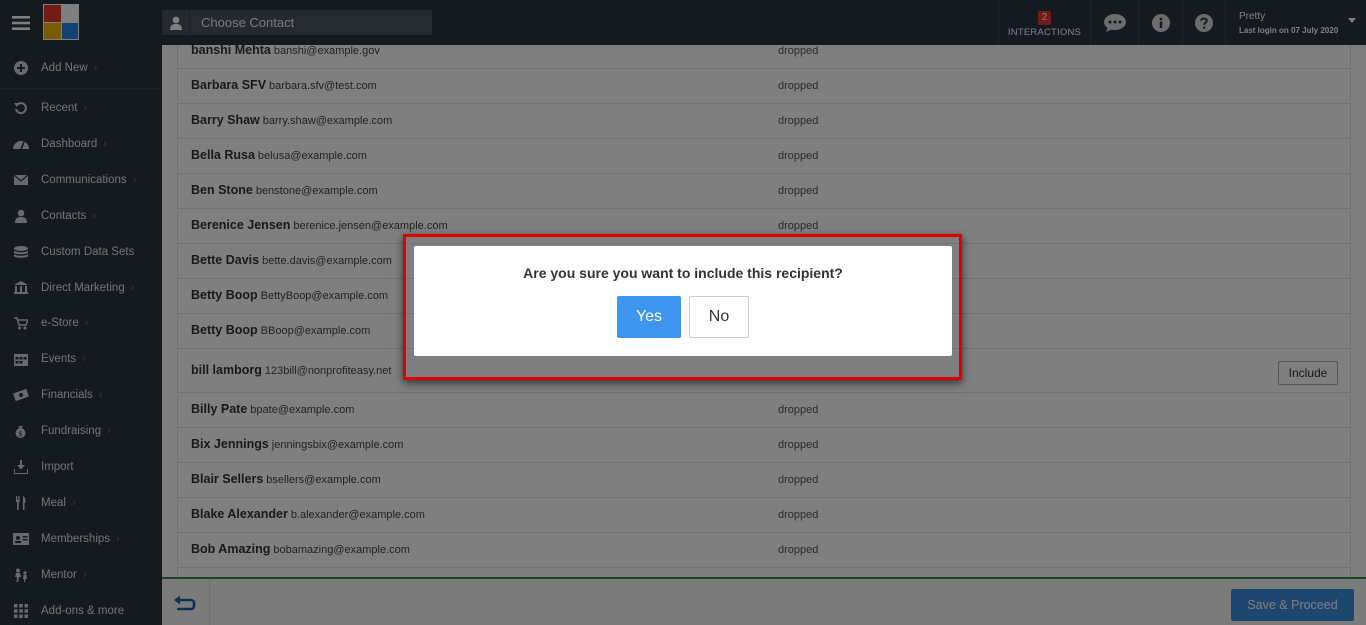 This screenshot has width=1366, height=625. What do you see at coordinates (649, 317) in the screenshot?
I see `yes-button: Yes` at bounding box center [649, 317].